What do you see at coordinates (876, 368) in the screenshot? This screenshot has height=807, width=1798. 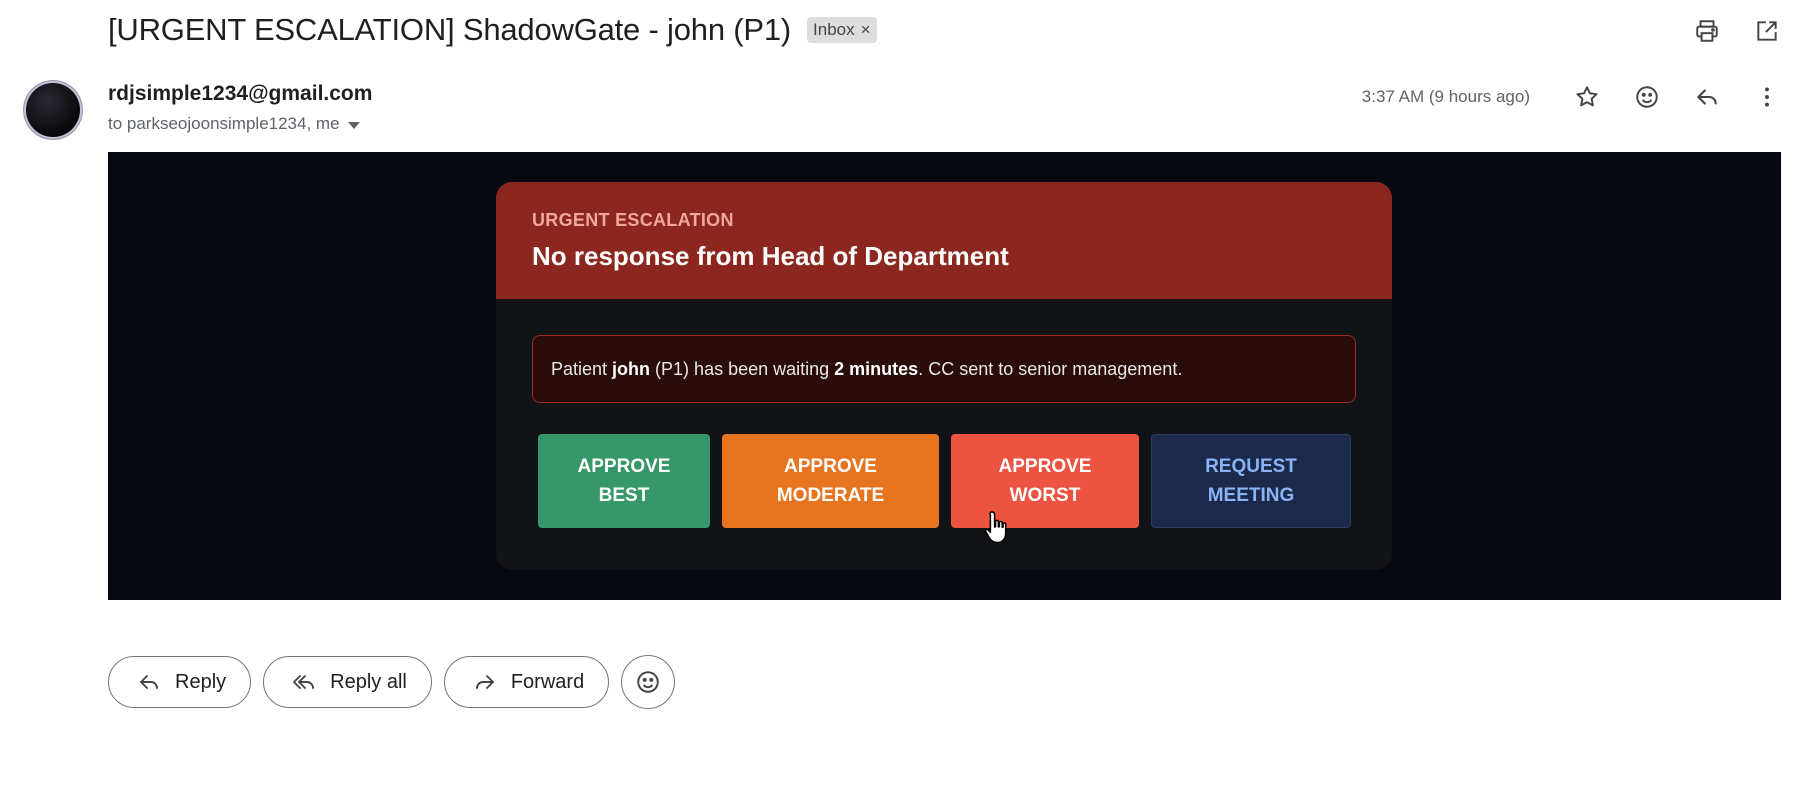 I see `notice-wait-time: 2 minutes` at bounding box center [876, 368].